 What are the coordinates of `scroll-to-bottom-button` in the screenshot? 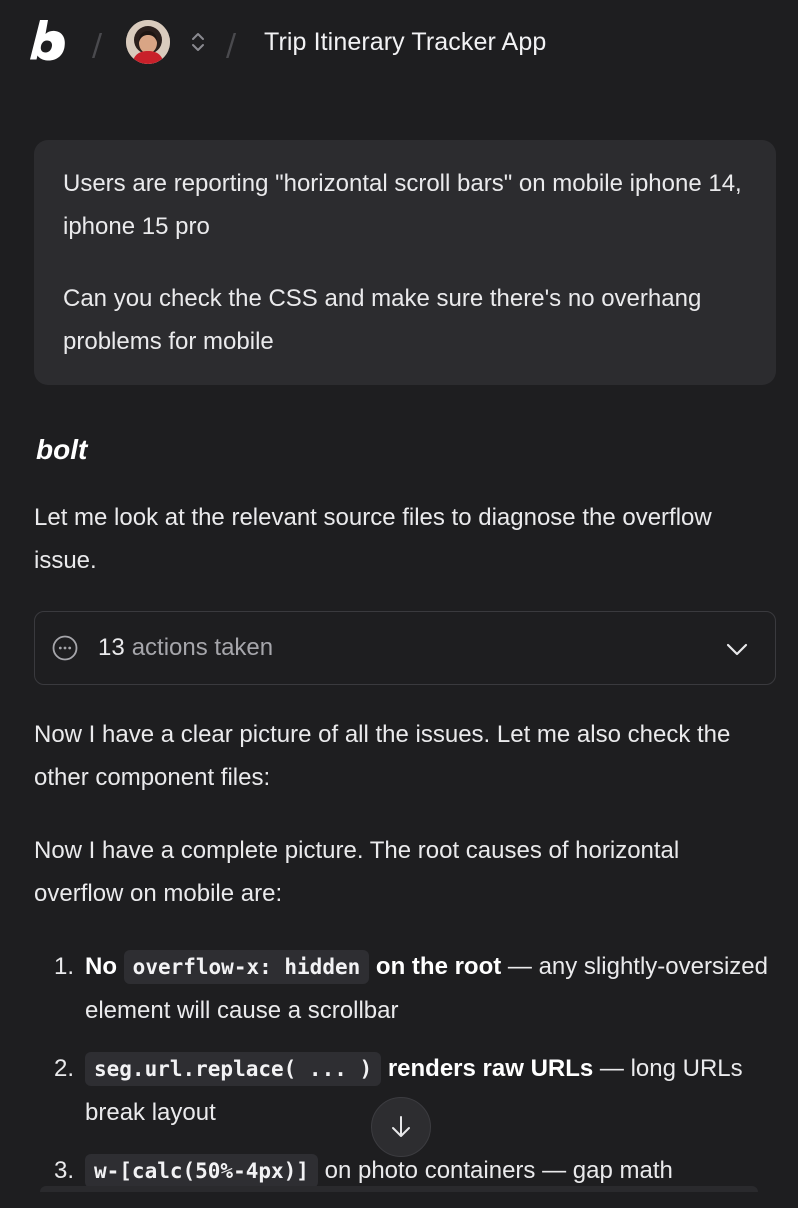 It's located at (401, 1127).